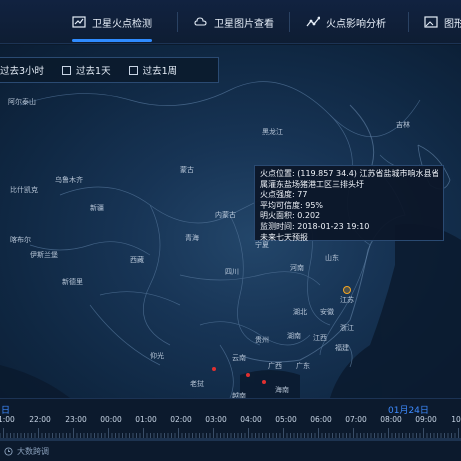  What do you see at coordinates (452, 24) in the screenshot?
I see `tab-label: 图形` at bounding box center [452, 24].